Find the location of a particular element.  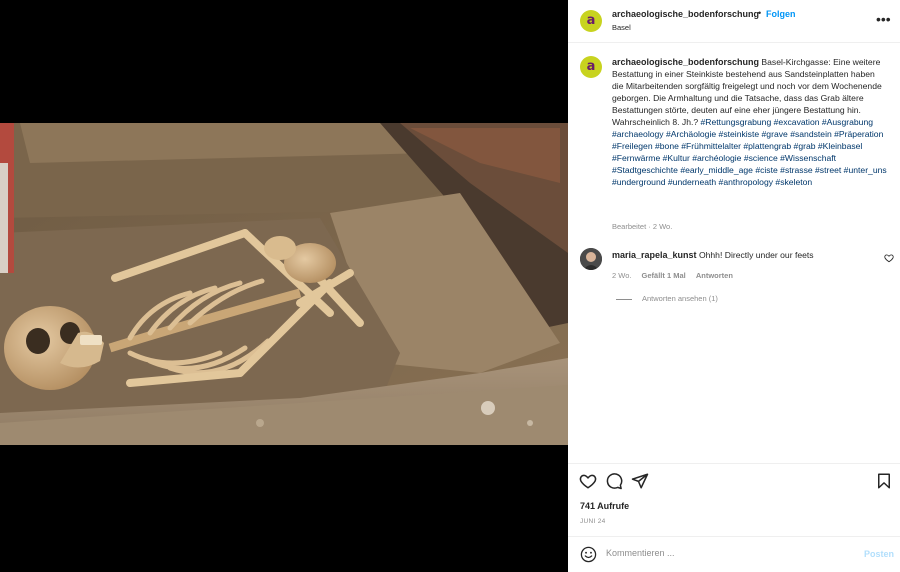

reply-button: Antworten is located at coordinates (714, 275).